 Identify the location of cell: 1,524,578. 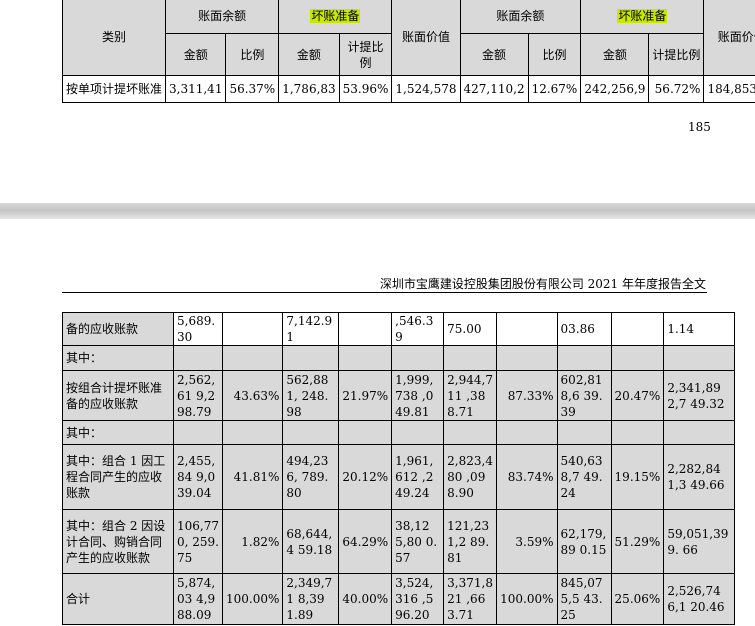
(426, 89).